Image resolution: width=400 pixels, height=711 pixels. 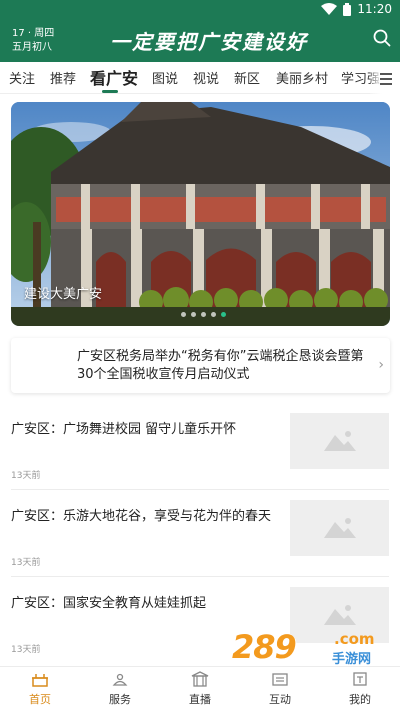 What do you see at coordinates (360, 689) in the screenshot?
I see `nav-profile: 我的` at bounding box center [360, 689].